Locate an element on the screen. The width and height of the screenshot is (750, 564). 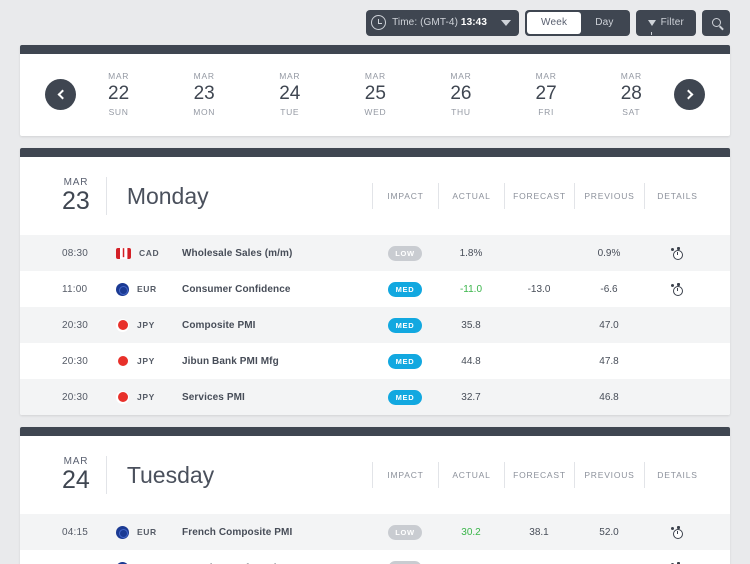
date-cell: MAR 24 TUE is located at coordinates (289, 94).